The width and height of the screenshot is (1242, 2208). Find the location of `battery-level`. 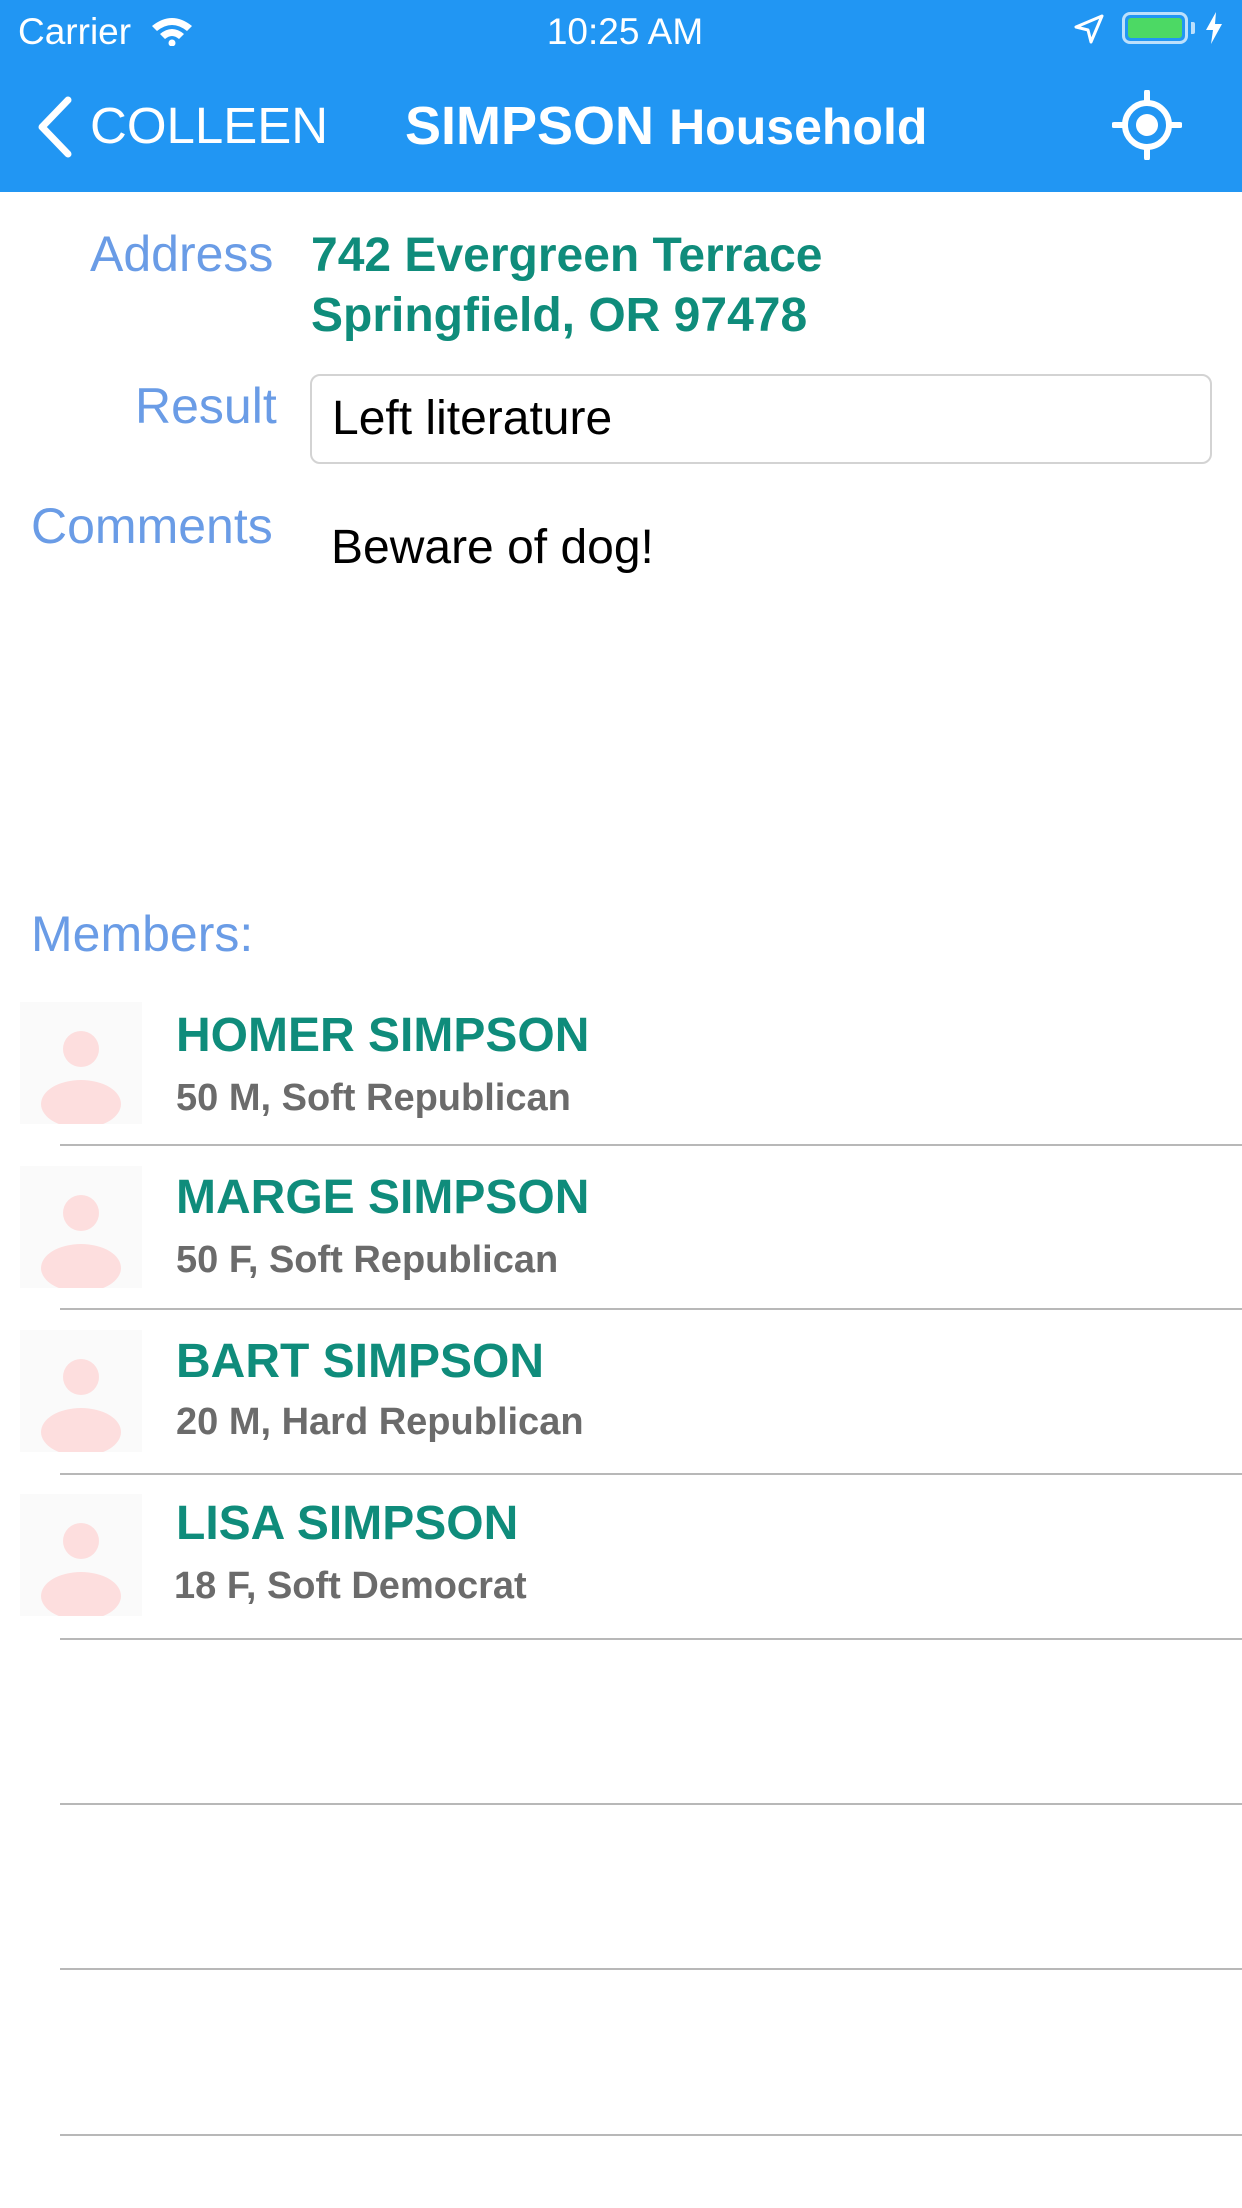

battery-level is located at coordinates (1155, 28).